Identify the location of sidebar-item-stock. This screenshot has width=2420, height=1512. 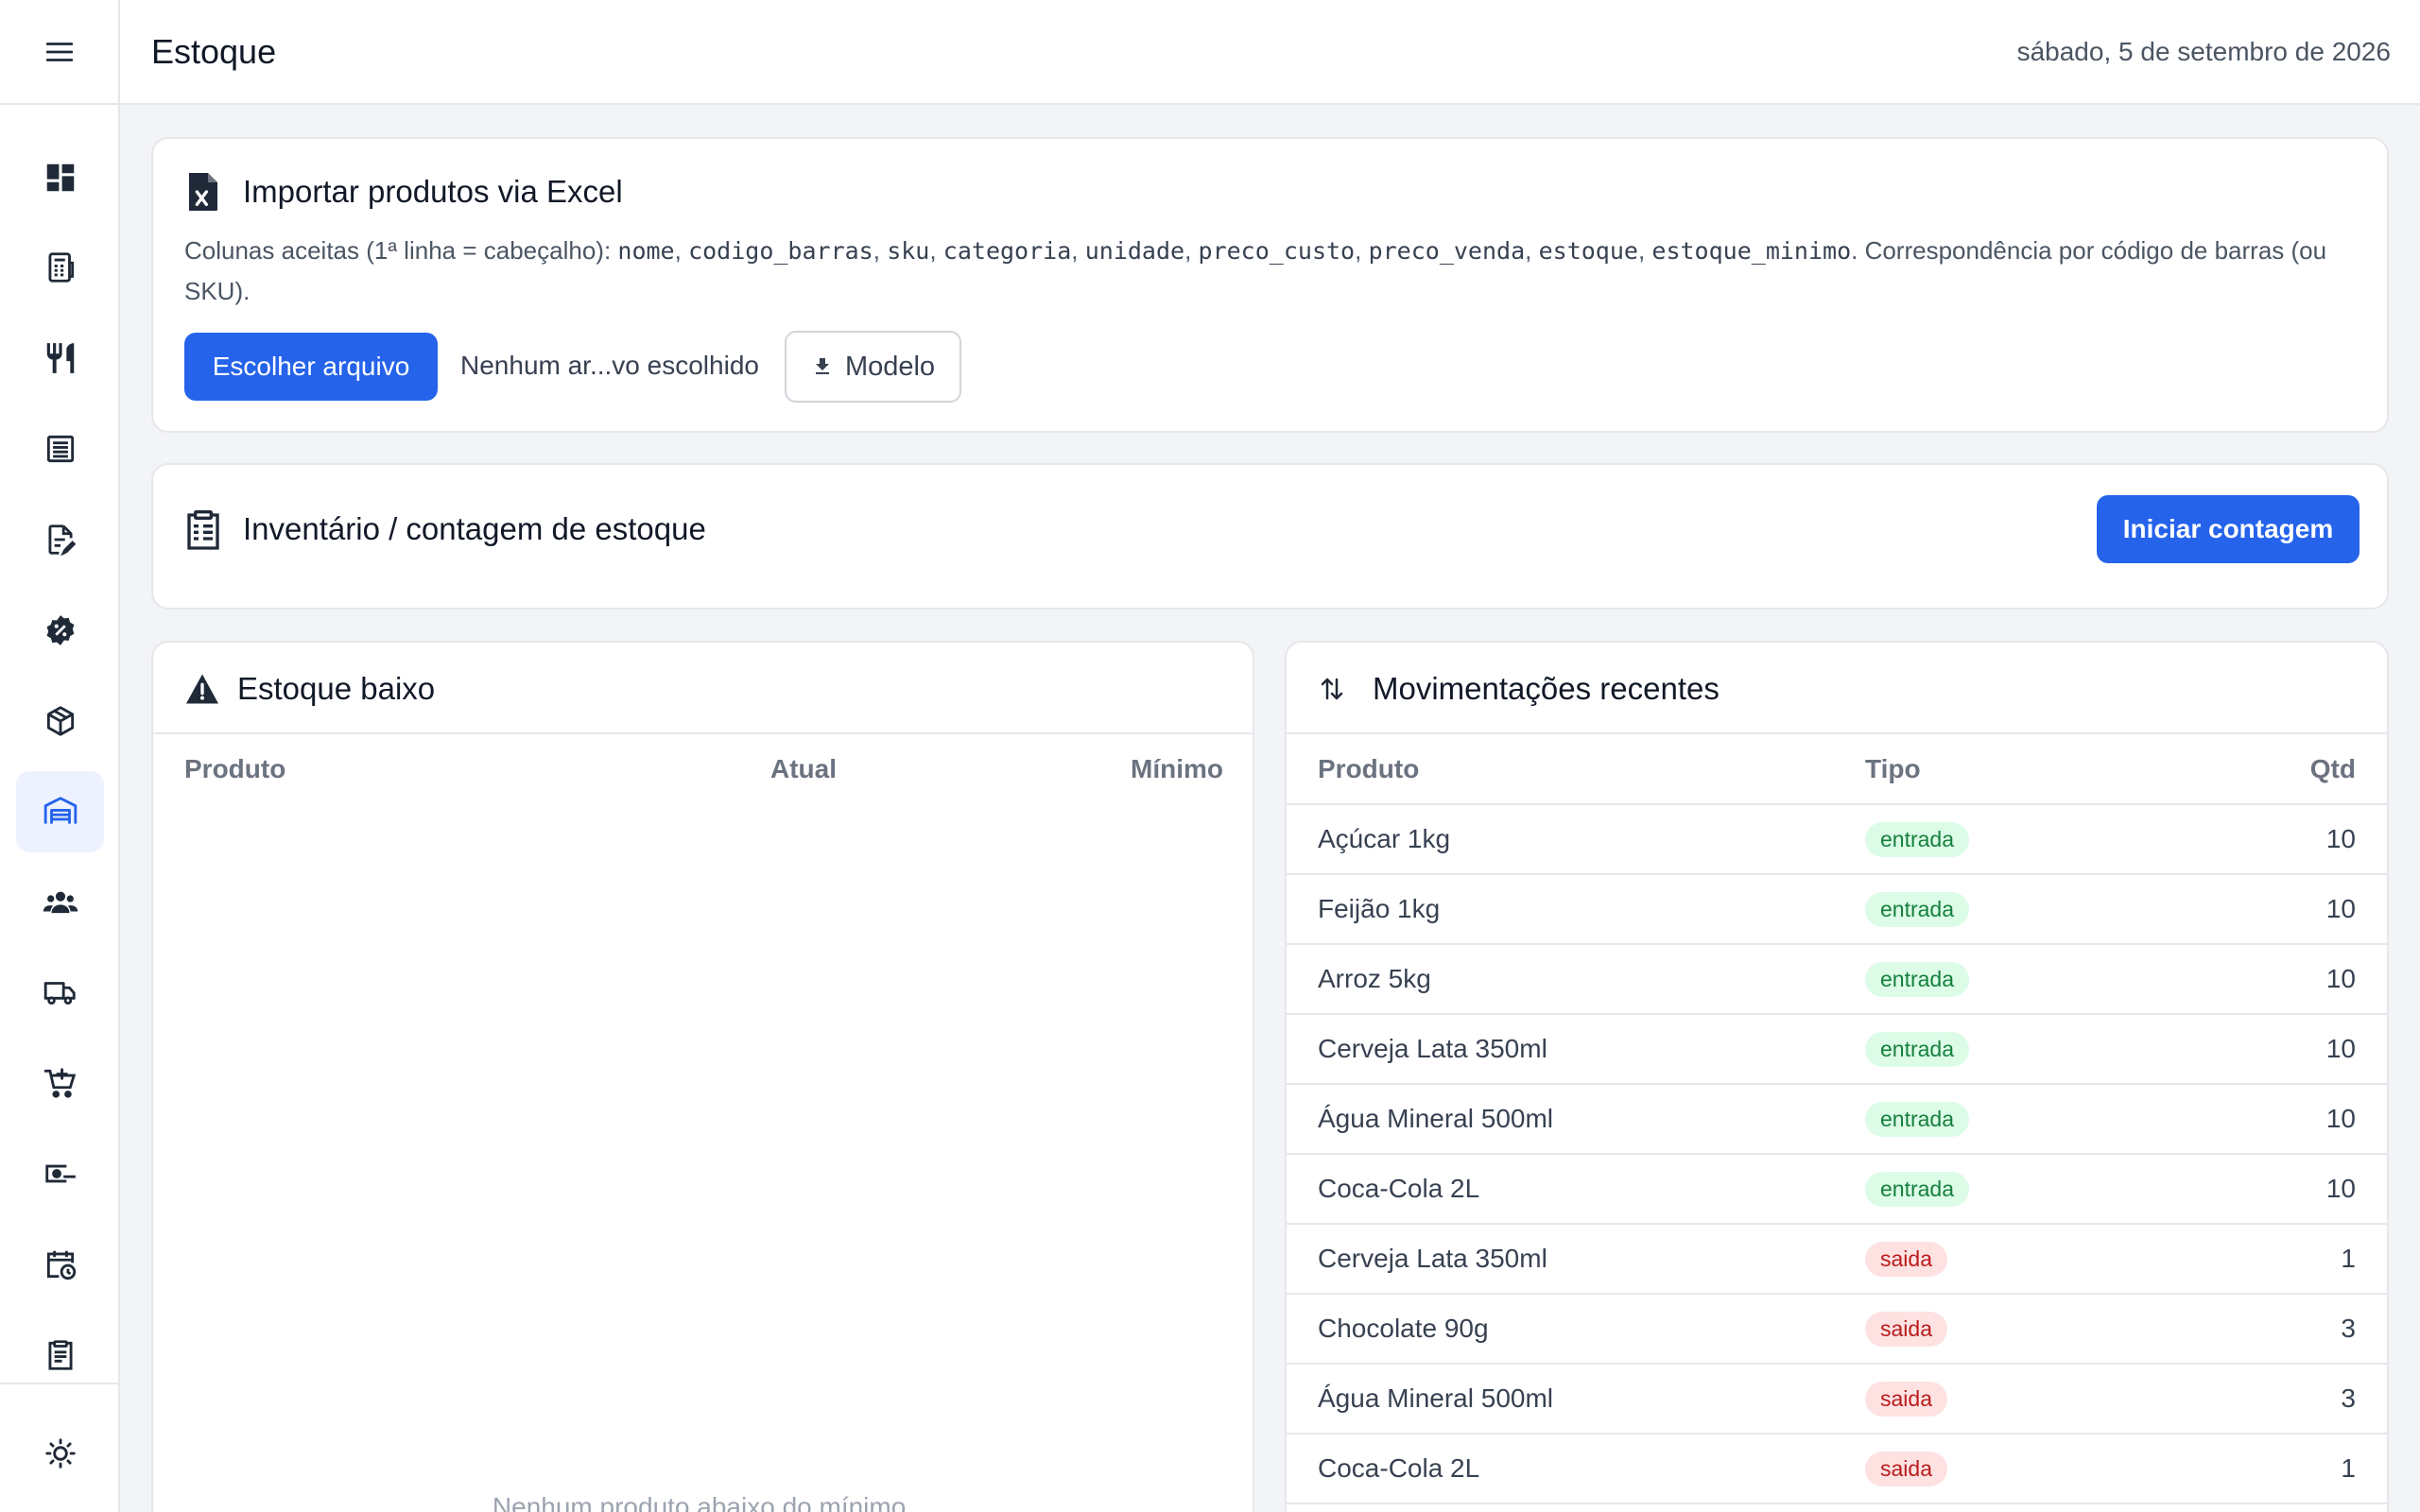
(60, 811).